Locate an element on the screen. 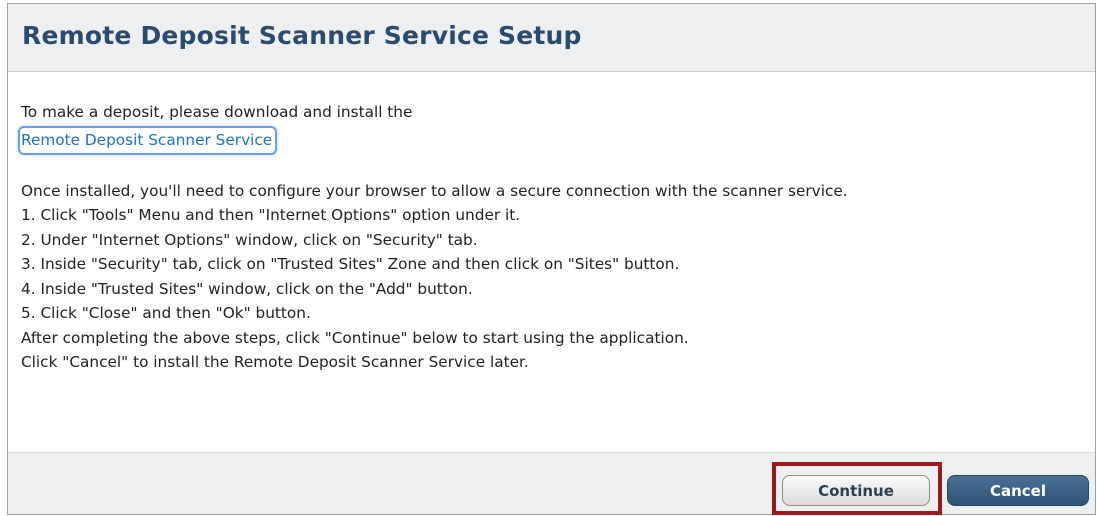 The width and height of the screenshot is (1097, 516). download-link-wrapper: Remote Deposit Scanner Service is located at coordinates (551, 140).